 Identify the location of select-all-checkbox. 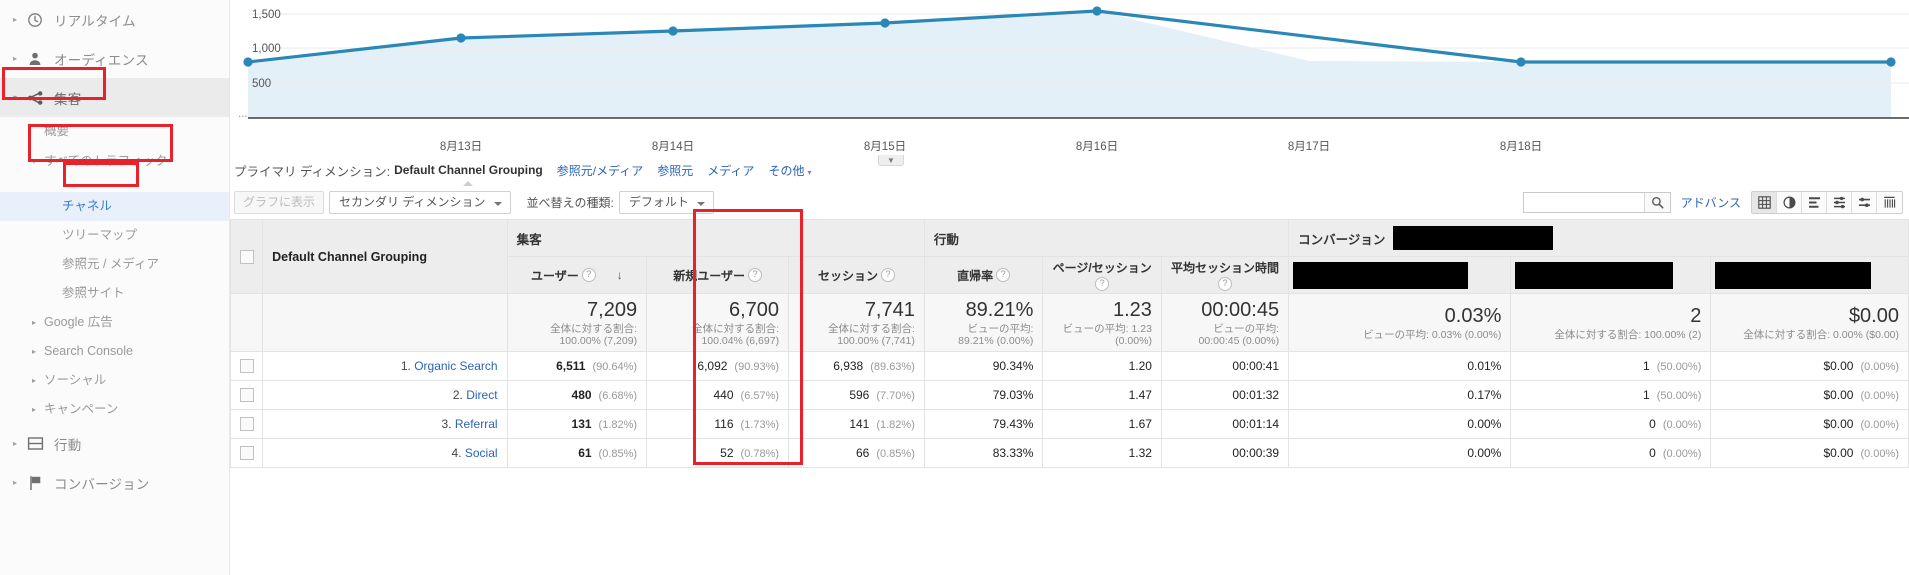
(246, 256).